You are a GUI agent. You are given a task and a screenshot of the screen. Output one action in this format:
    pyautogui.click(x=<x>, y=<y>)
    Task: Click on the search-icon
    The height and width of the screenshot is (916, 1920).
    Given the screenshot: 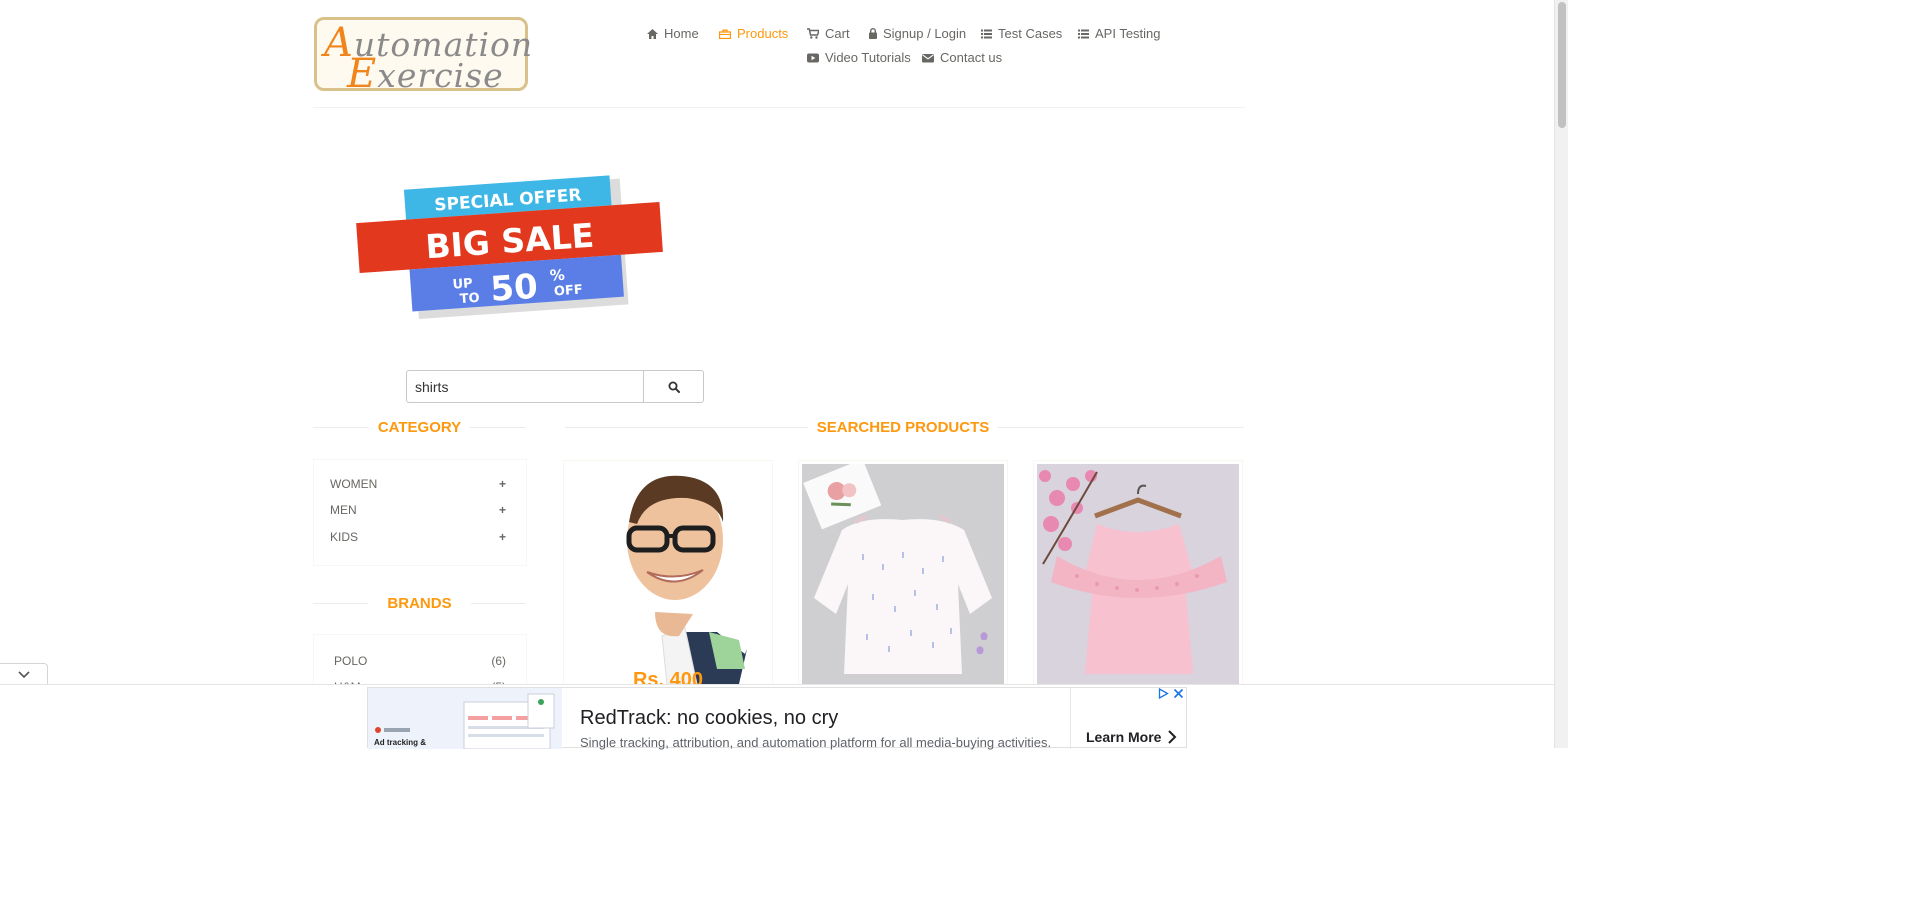 What is the action you would take?
    pyautogui.click(x=674, y=387)
    